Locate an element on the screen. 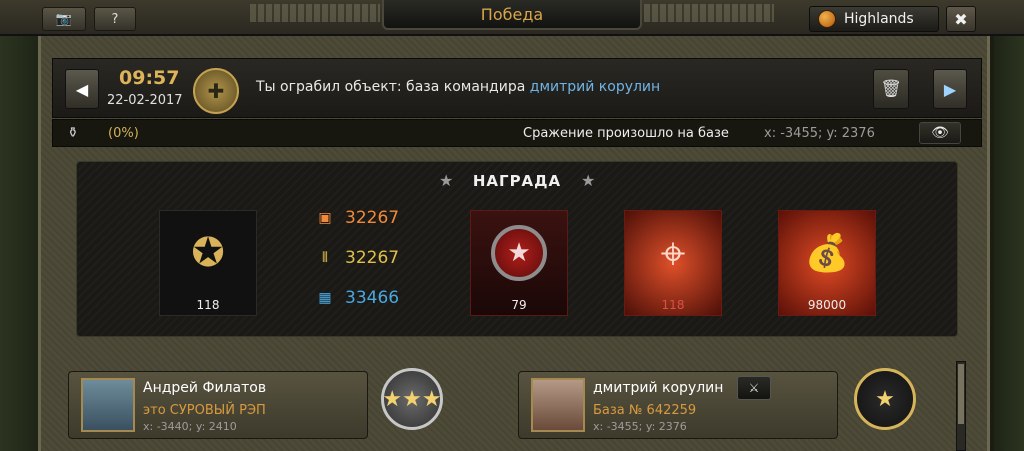  window-title-text: Победа is located at coordinates (512, 14).